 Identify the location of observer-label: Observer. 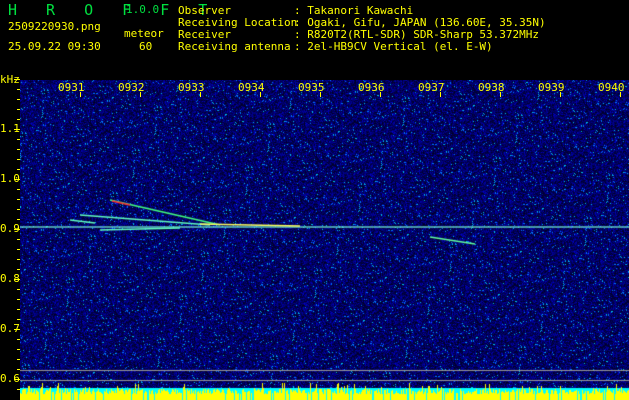
(204, 10).